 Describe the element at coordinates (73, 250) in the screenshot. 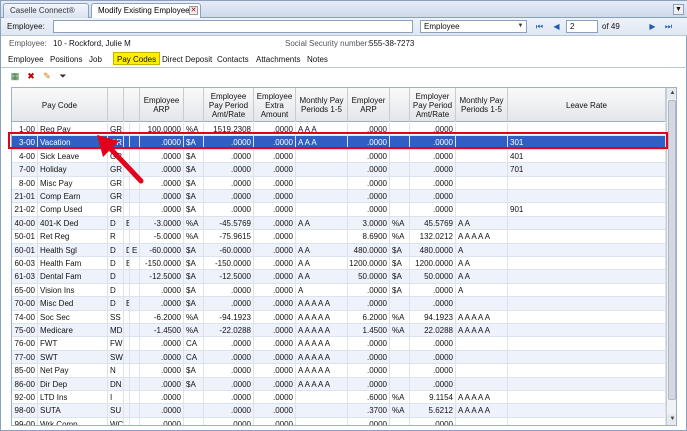

I see `cell-name: Health Sgl` at that location.